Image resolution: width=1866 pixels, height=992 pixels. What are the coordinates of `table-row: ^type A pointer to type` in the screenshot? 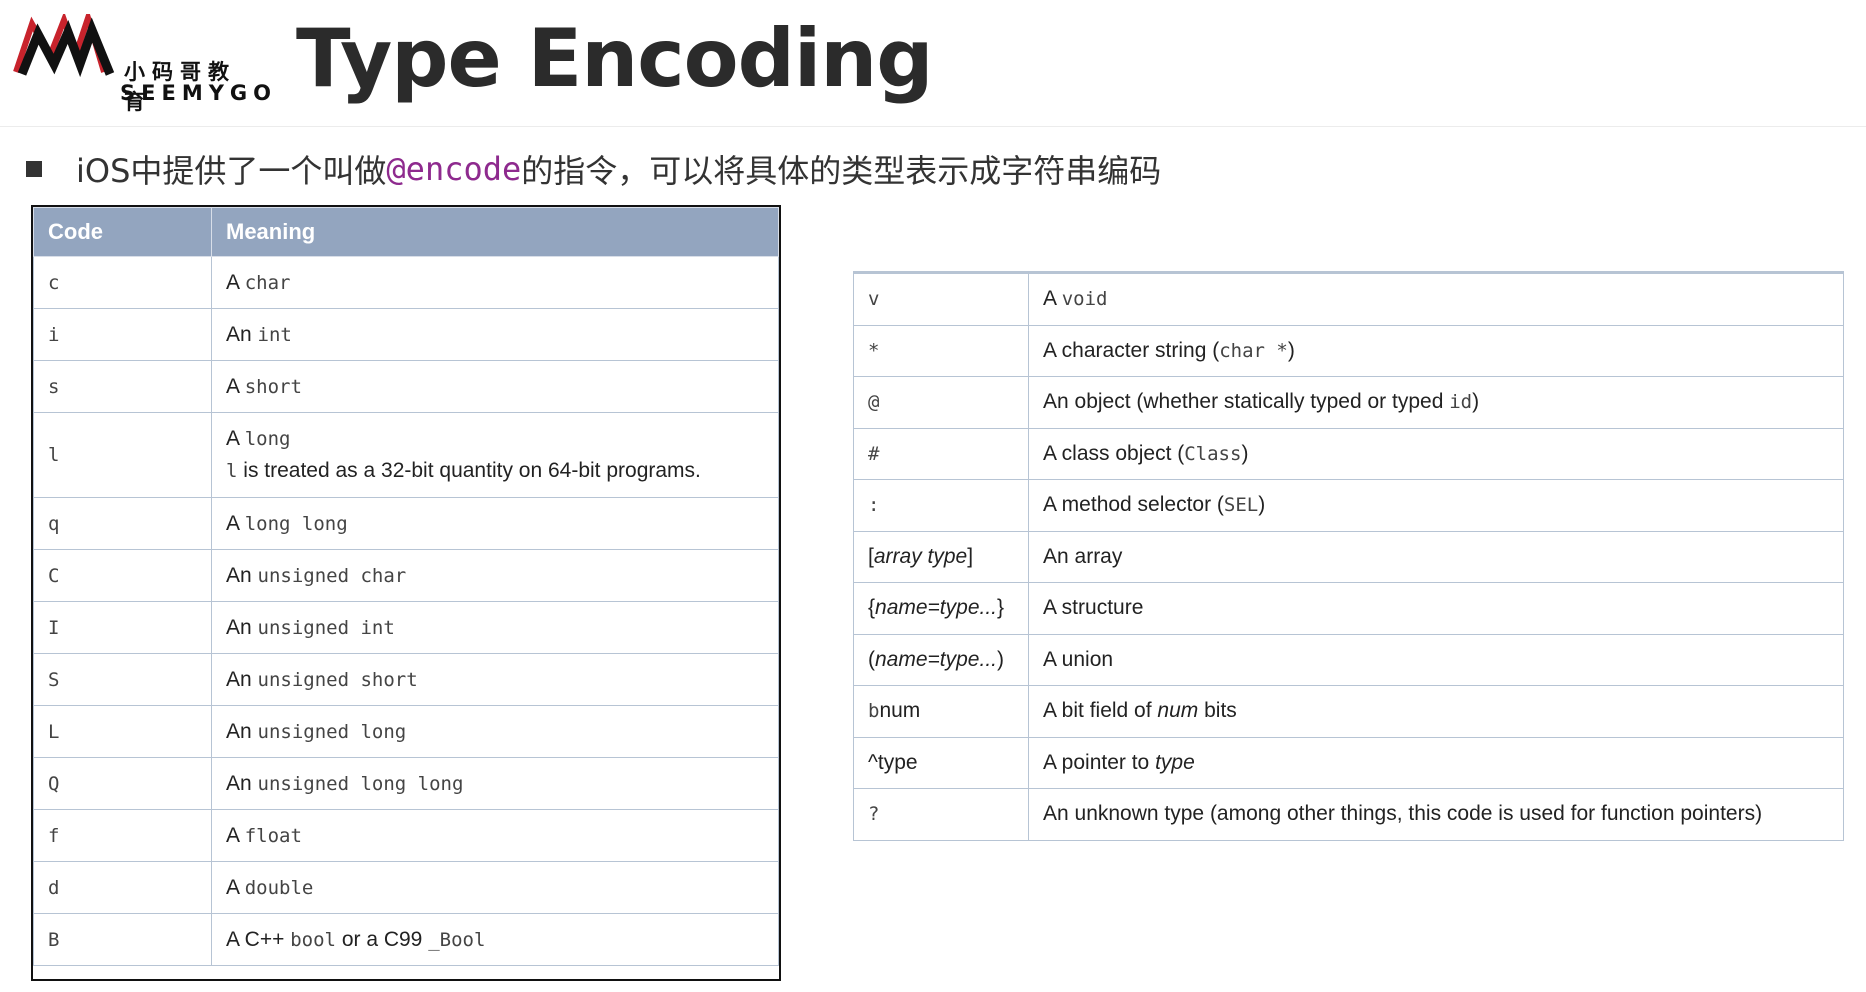 It's located at (1348, 762).